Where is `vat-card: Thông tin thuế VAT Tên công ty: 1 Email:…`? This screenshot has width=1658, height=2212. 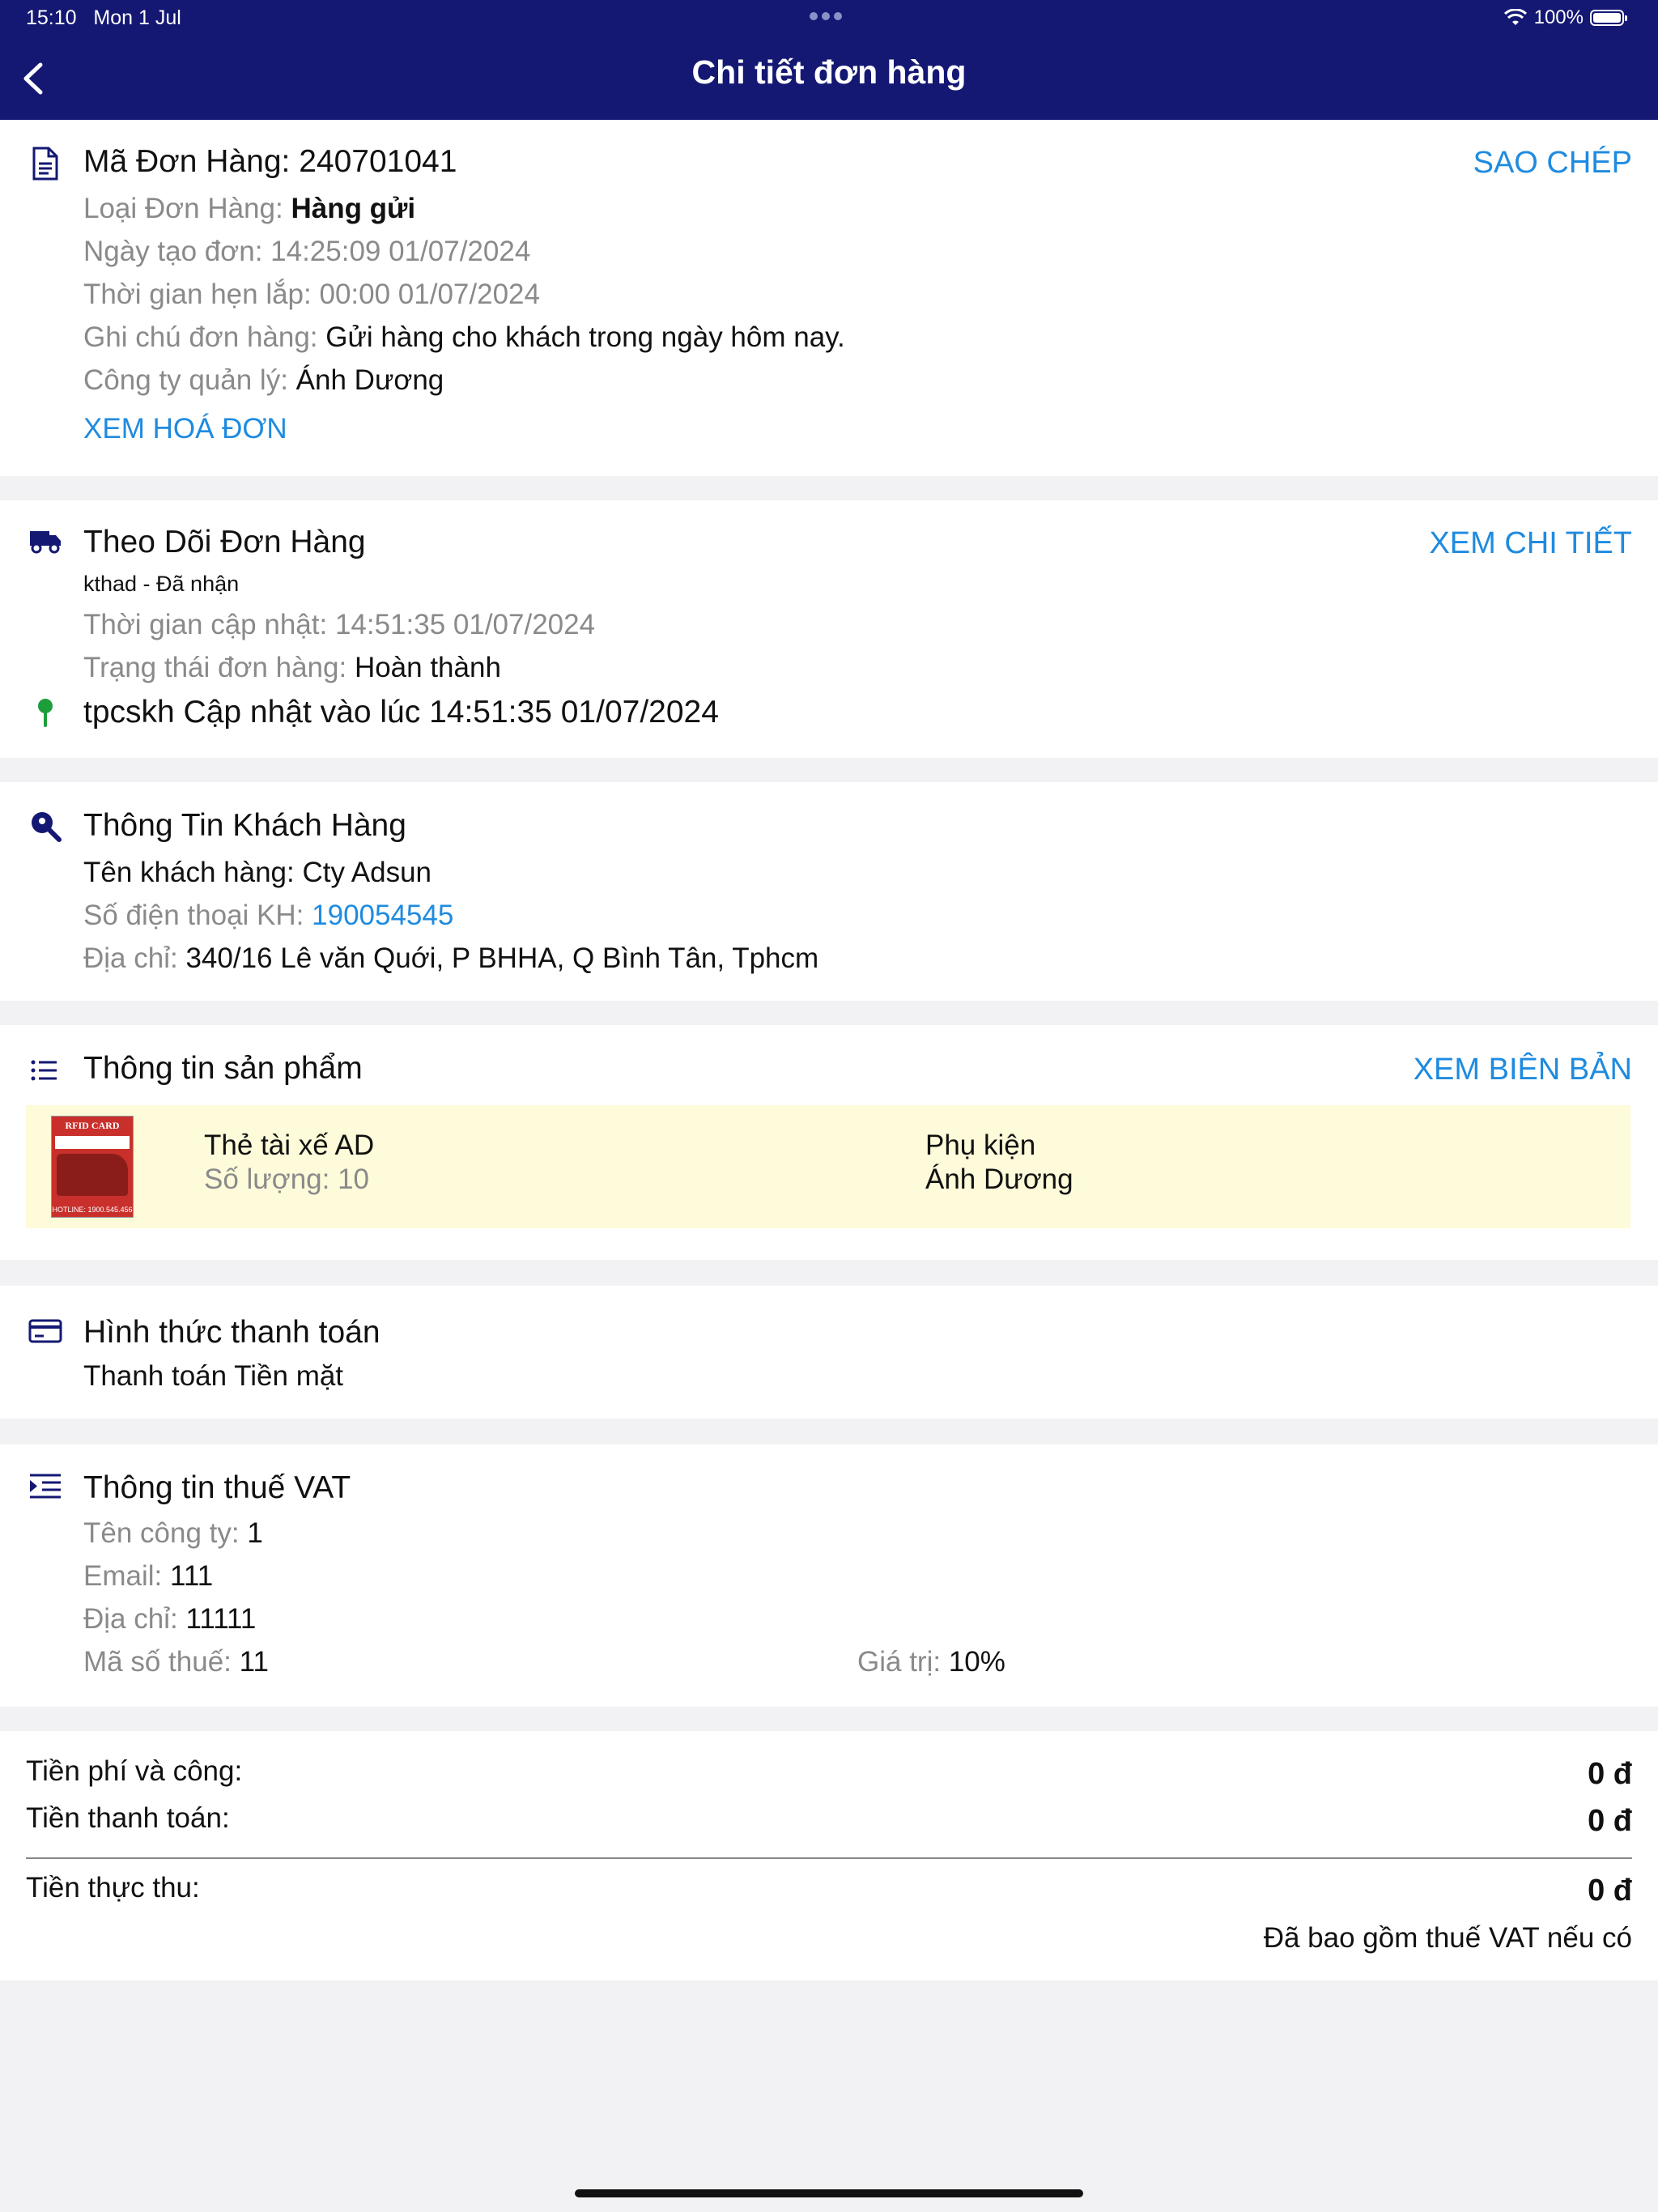
vat-card: Thông tin thuế VAT Tên công ty: 1 Email:… is located at coordinates (829, 1575).